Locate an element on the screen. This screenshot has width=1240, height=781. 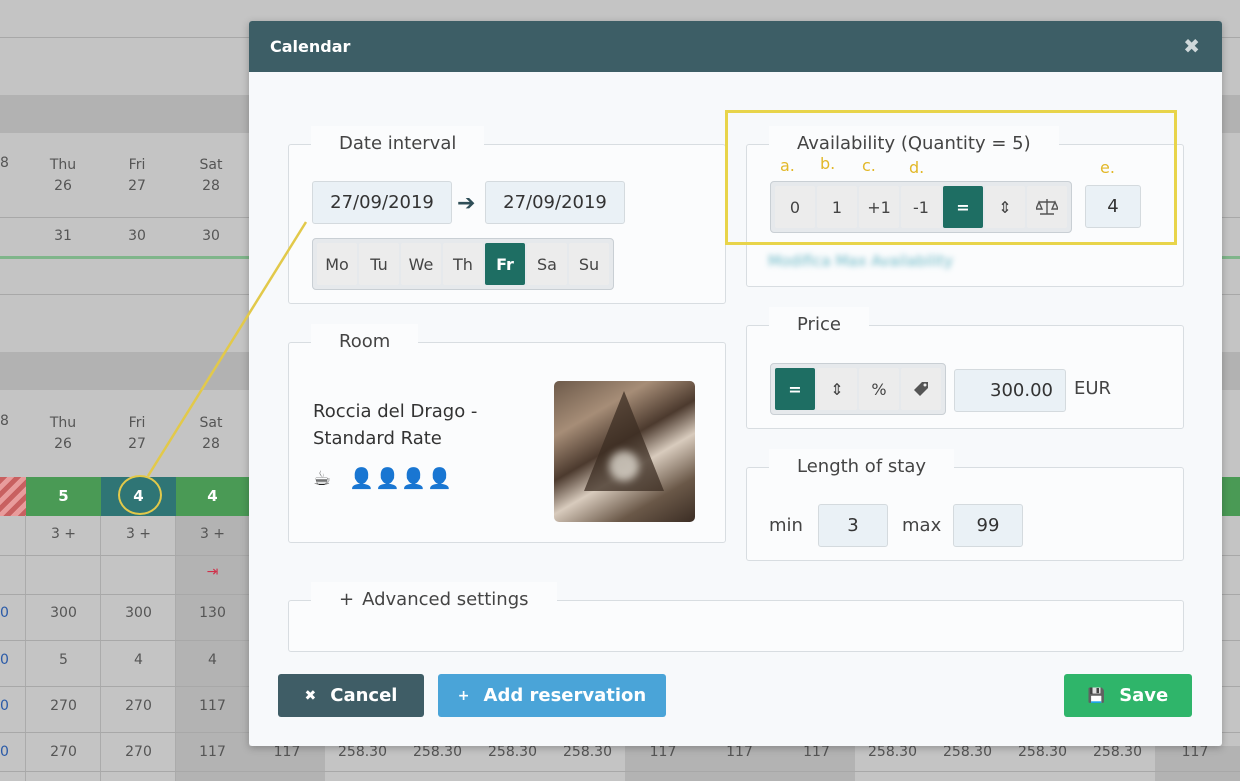
max-label: max is located at coordinates (922, 525).